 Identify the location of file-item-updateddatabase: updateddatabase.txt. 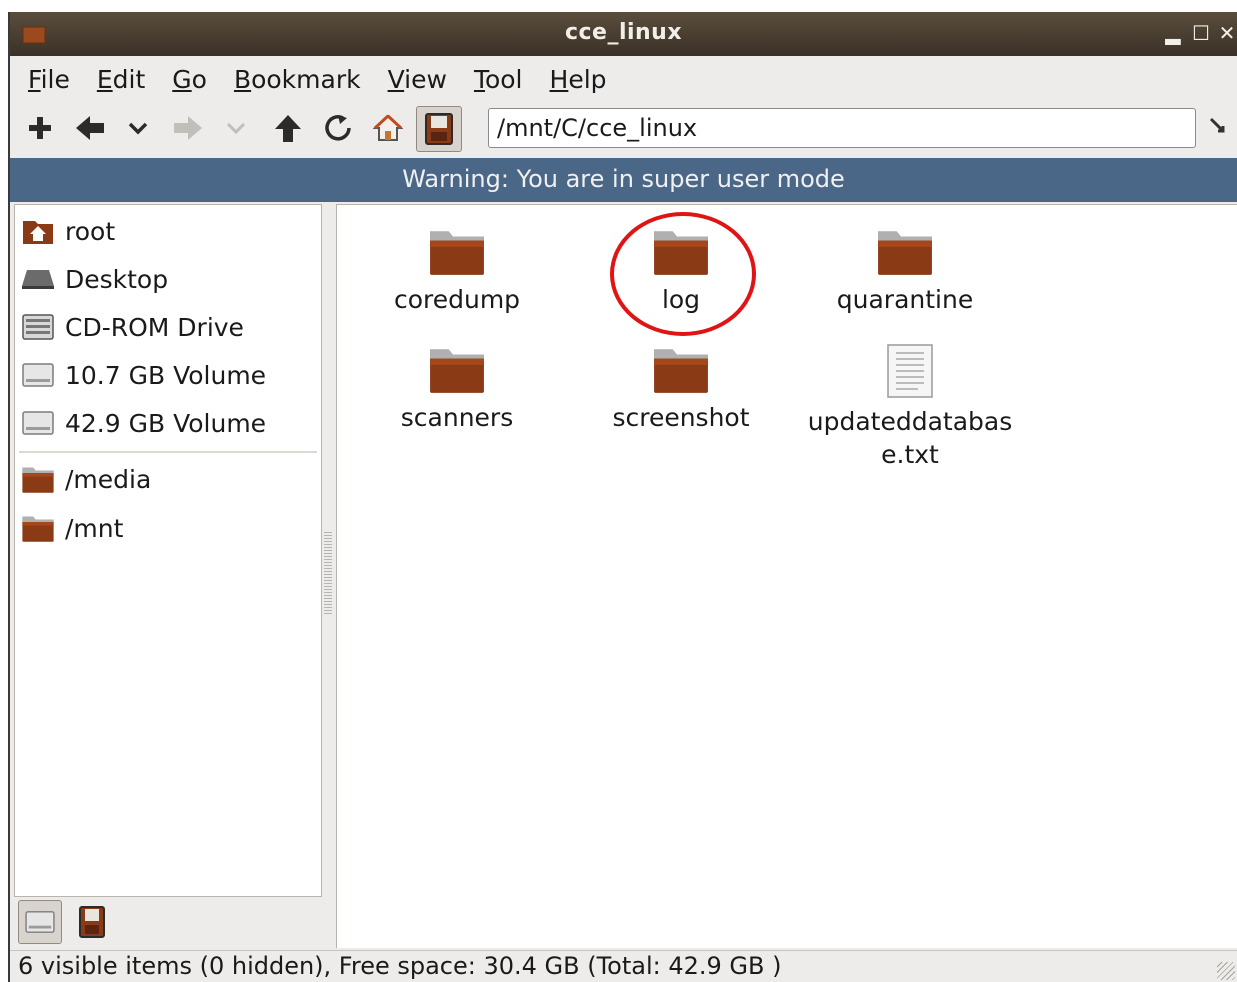
(910, 407).